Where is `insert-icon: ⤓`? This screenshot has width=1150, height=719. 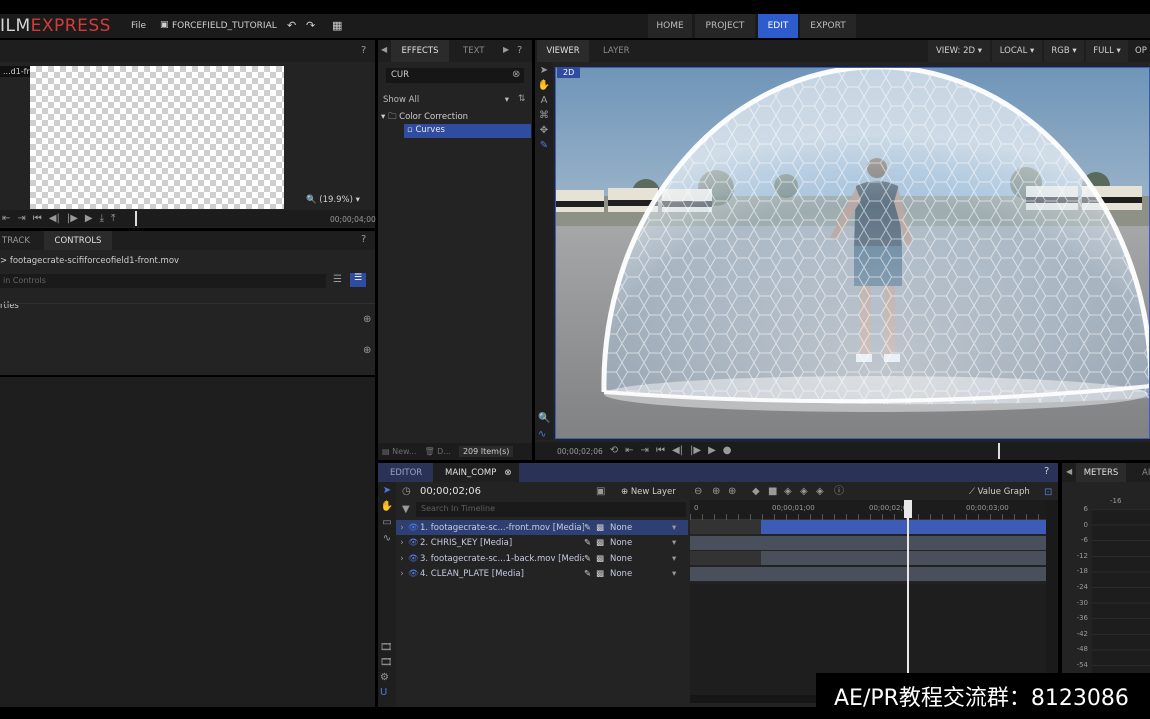 insert-icon: ⤓ is located at coordinates (102, 218).